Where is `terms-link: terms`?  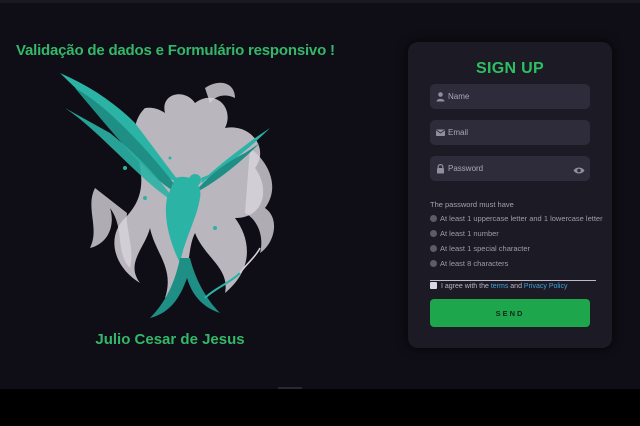 terms-link: terms is located at coordinates (500, 286).